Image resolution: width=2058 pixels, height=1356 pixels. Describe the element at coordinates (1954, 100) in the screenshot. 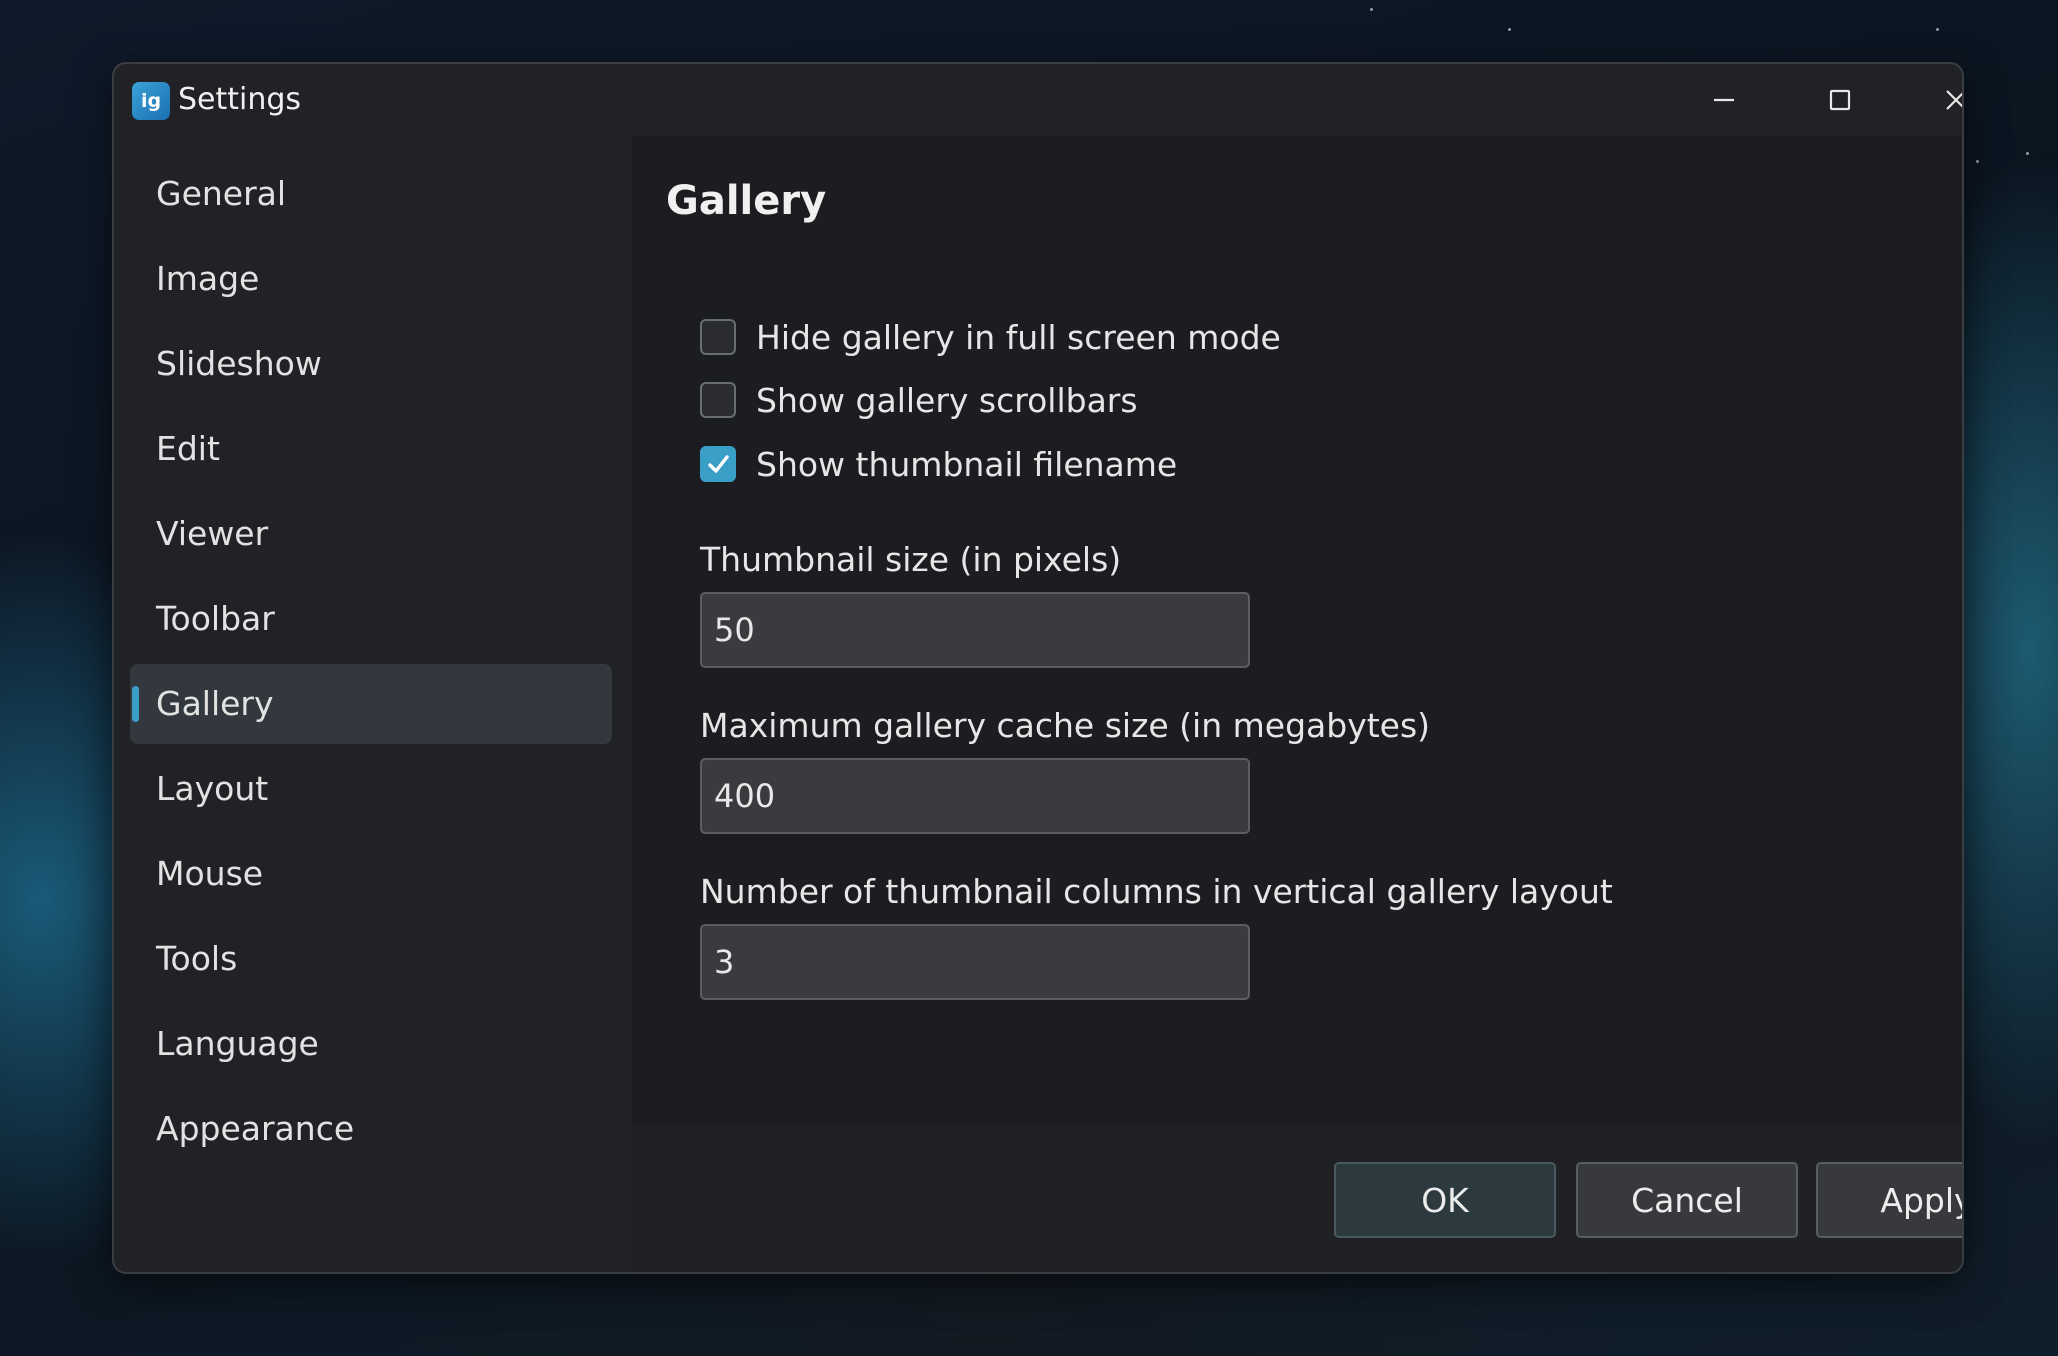

I see `close-icon` at that location.